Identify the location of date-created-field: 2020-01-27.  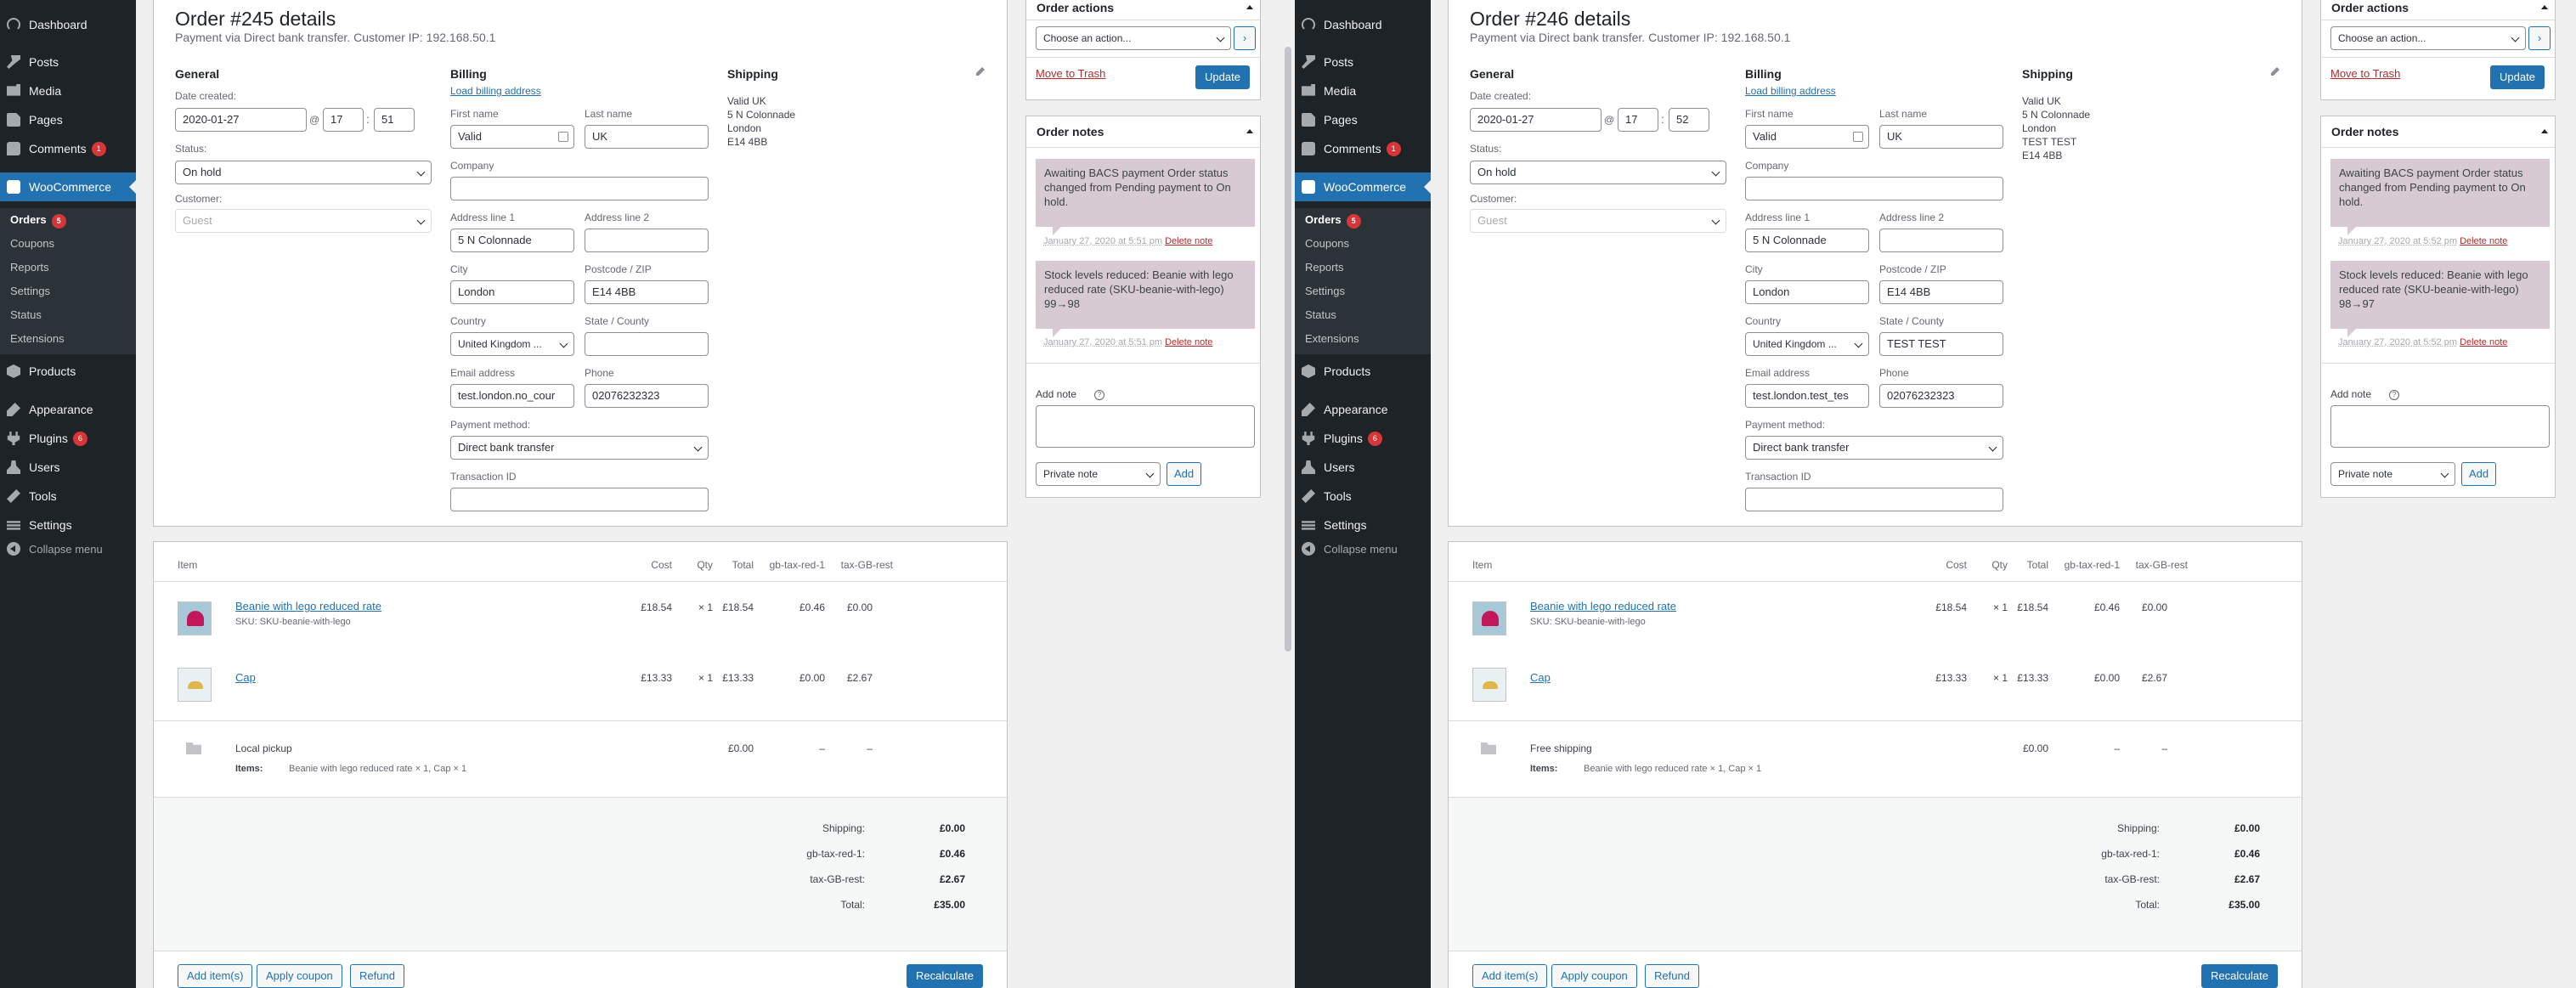
(1536, 120).